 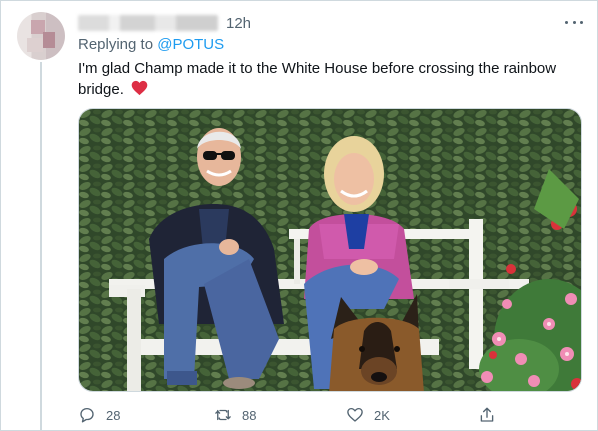 I want to click on timestamp: 12h, so click(x=238, y=23).